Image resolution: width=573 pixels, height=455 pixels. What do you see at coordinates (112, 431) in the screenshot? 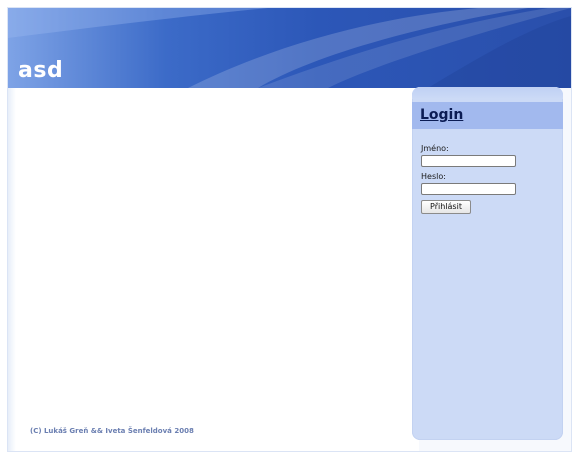
I see `footer-copyright: (C) Lukáš Greň && Iveta Šenfeldová 2008` at bounding box center [112, 431].